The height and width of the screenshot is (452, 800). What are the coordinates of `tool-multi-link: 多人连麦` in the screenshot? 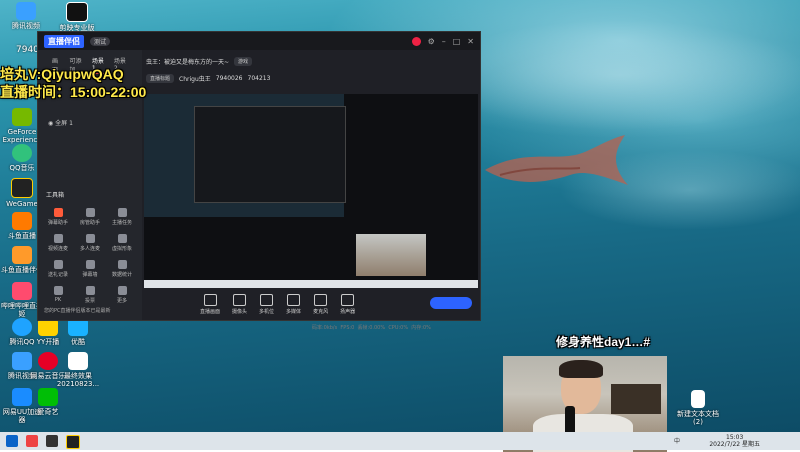 It's located at (90, 243).